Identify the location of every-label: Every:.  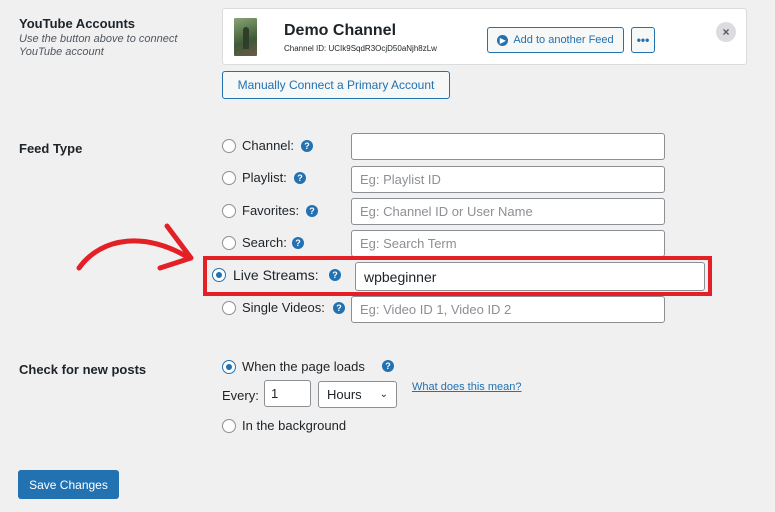
(240, 395).